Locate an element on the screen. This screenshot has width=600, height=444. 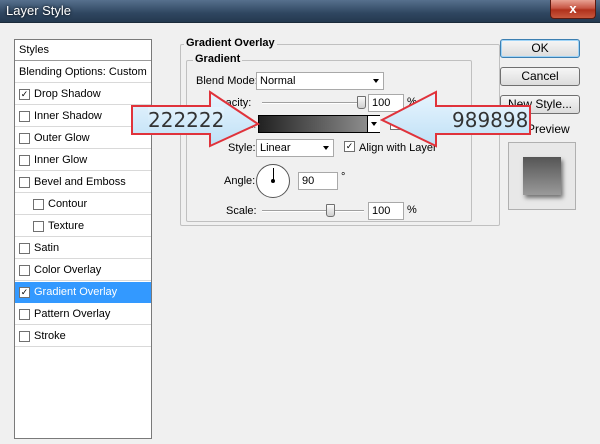
opacity-slider-track is located at coordinates (313, 103).